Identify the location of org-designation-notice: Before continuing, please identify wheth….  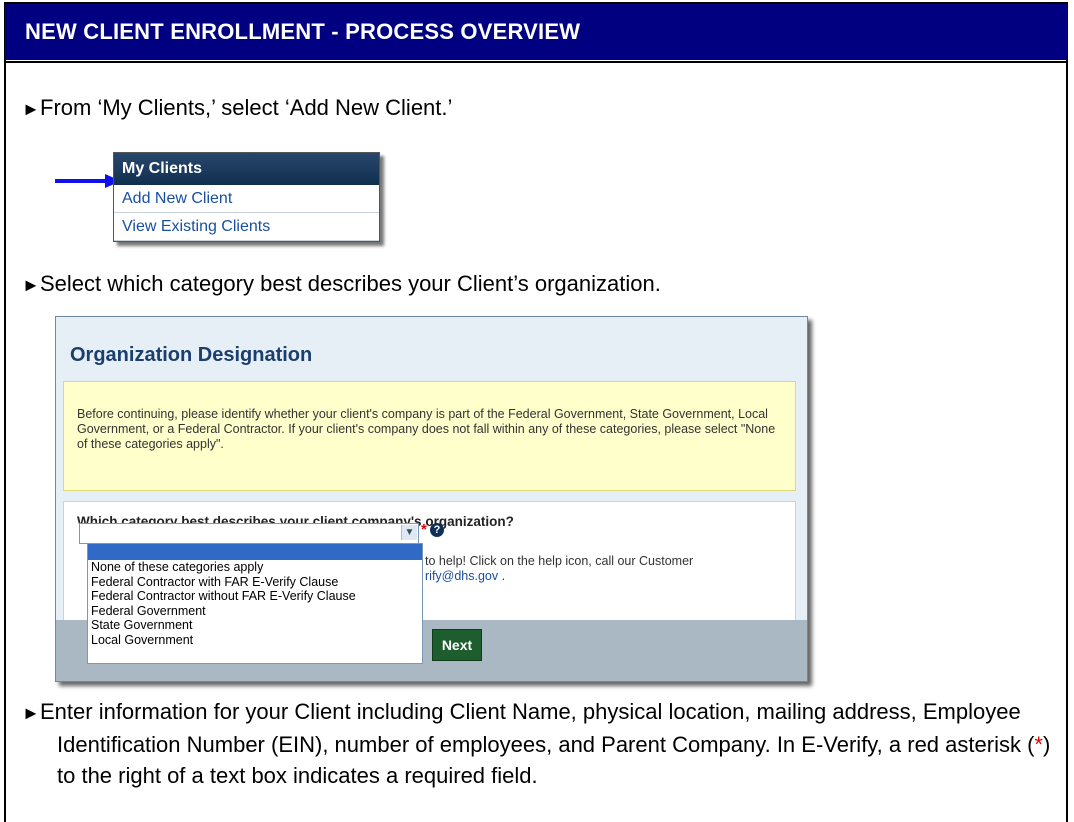
(429, 436).